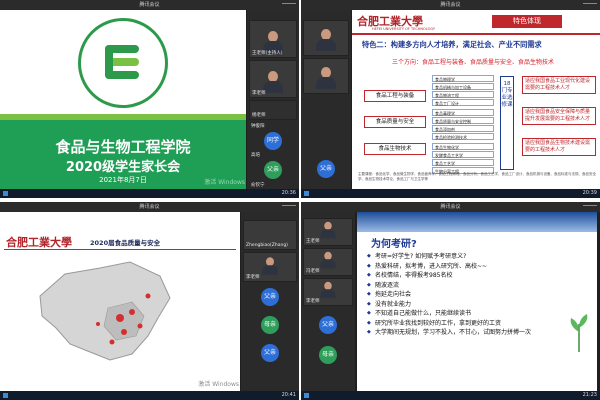 The width and height of the screenshot is (600, 400). I want to click on participant-label: 高培, so click(255, 155).